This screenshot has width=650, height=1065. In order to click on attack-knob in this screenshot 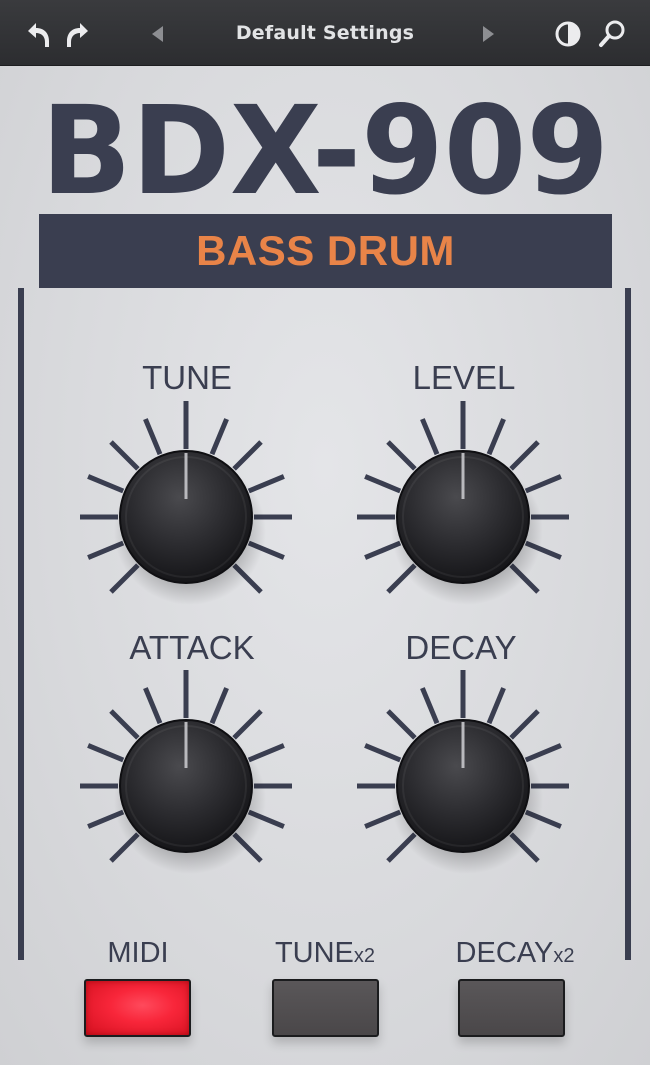, I will do `click(186, 772)`.